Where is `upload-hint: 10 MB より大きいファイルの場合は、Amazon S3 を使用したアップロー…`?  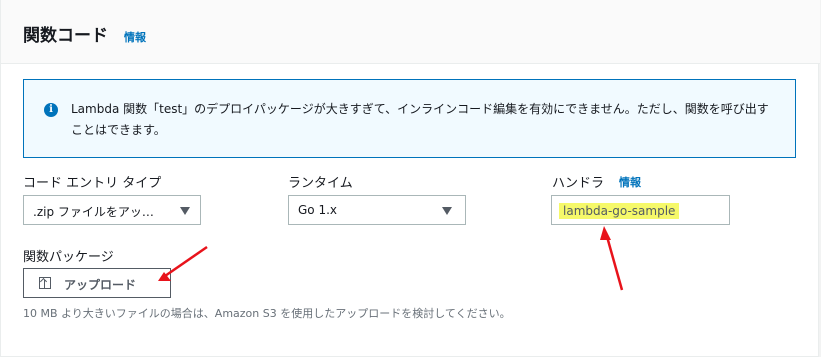
upload-hint: 10 MB より大きいファイルの場合は、Amazon S3 を使用したアップロー… is located at coordinates (267, 313).